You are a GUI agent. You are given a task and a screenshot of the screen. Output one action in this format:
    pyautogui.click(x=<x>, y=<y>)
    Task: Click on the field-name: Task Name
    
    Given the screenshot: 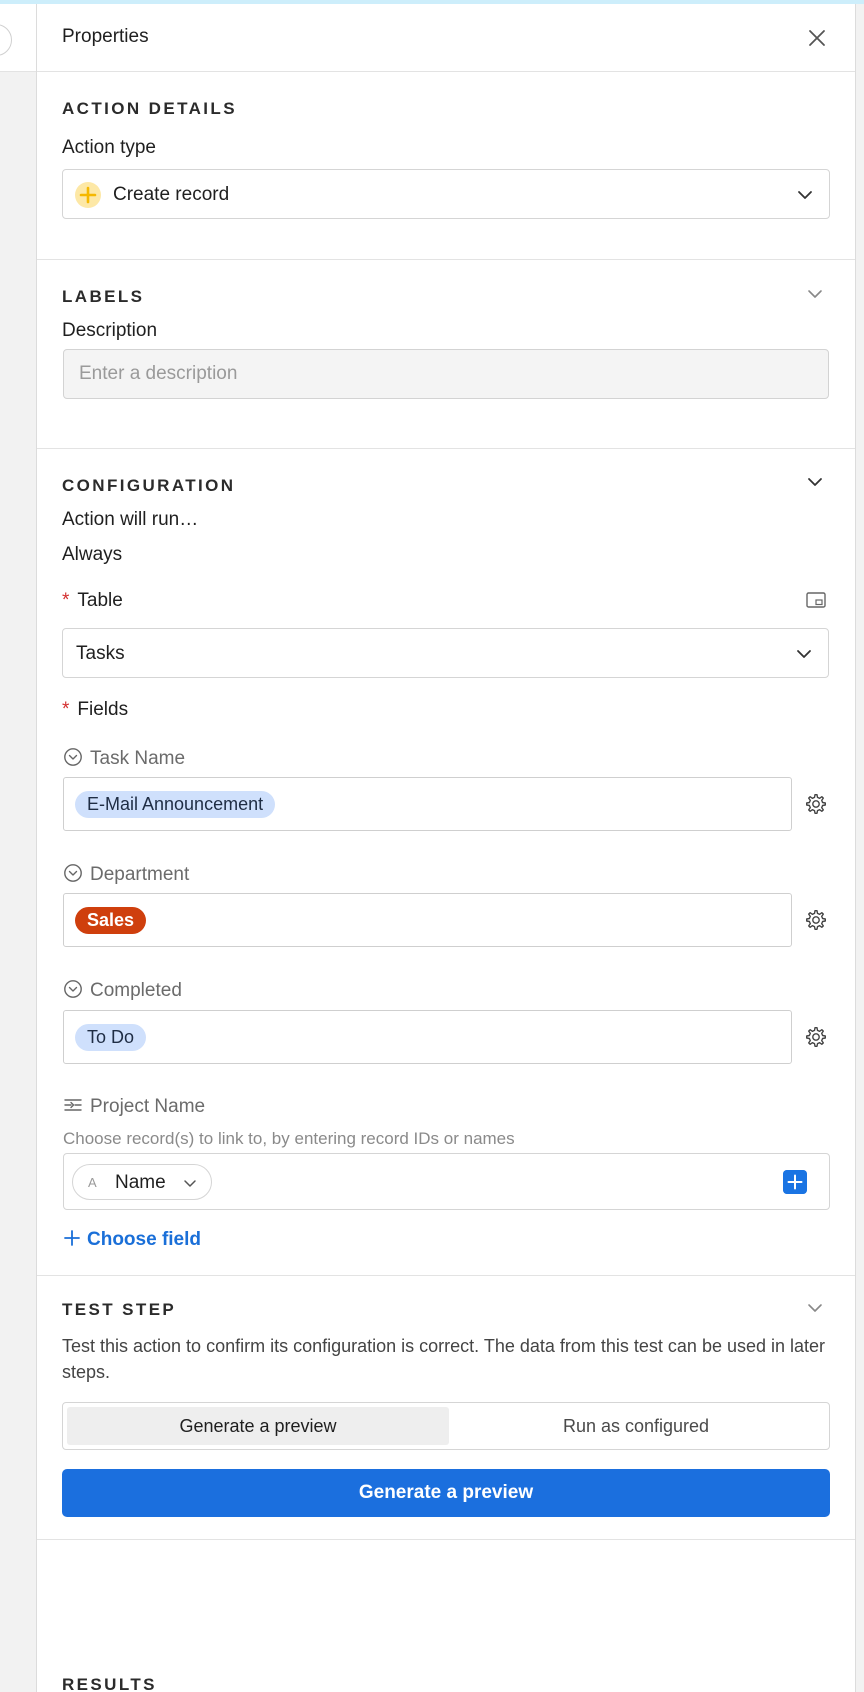 What is the action you would take?
    pyautogui.click(x=138, y=758)
    